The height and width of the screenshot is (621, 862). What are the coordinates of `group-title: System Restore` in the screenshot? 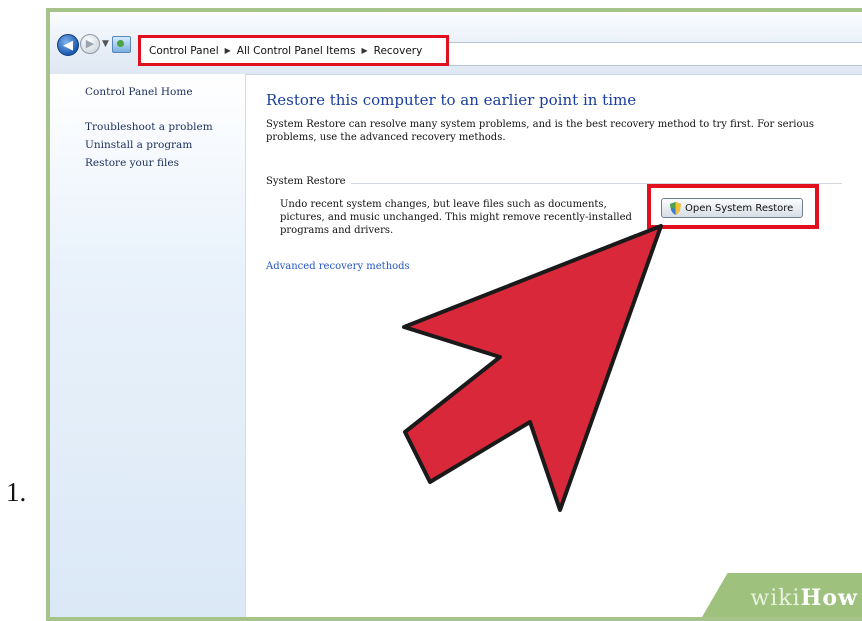 It's located at (308, 181).